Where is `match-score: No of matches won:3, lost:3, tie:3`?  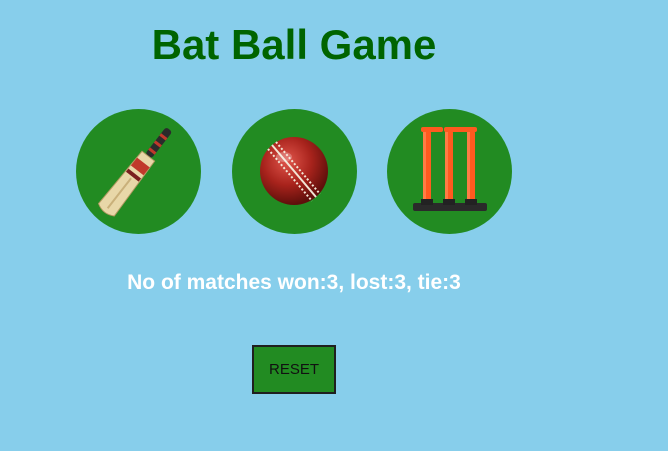 match-score: No of matches won:3, lost:3, tie:3 is located at coordinates (294, 282).